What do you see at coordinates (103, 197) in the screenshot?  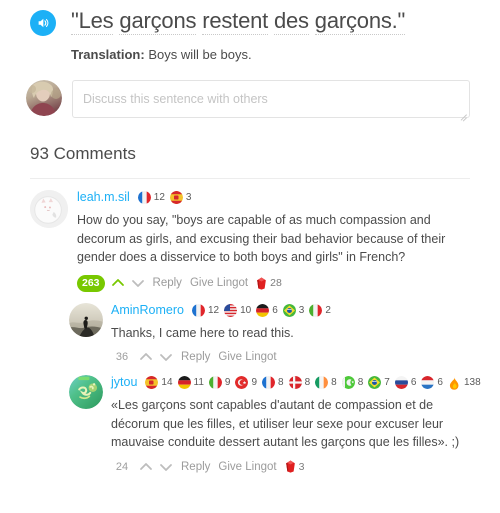 I see `comment-username: leah.m.sil` at bounding box center [103, 197].